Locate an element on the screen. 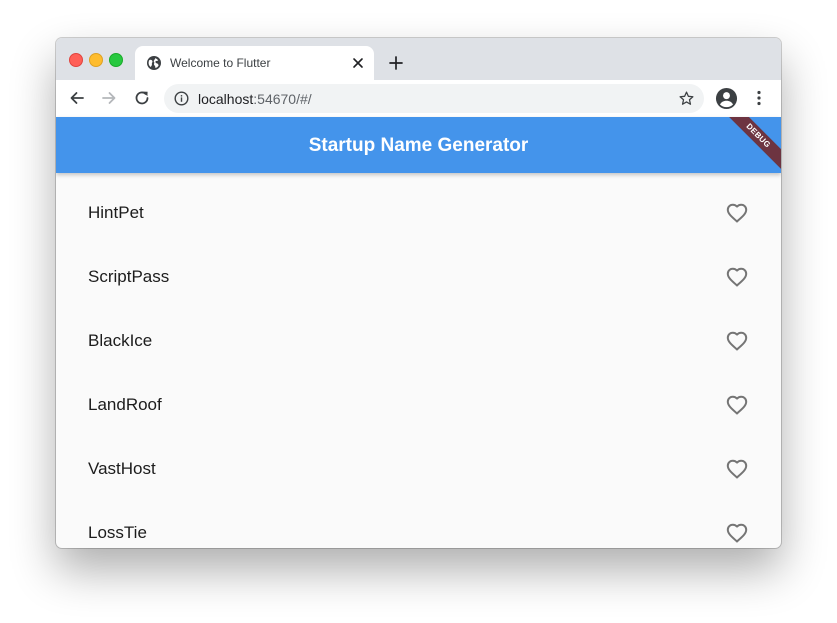  globe-icon is located at coordinates (154, 63).